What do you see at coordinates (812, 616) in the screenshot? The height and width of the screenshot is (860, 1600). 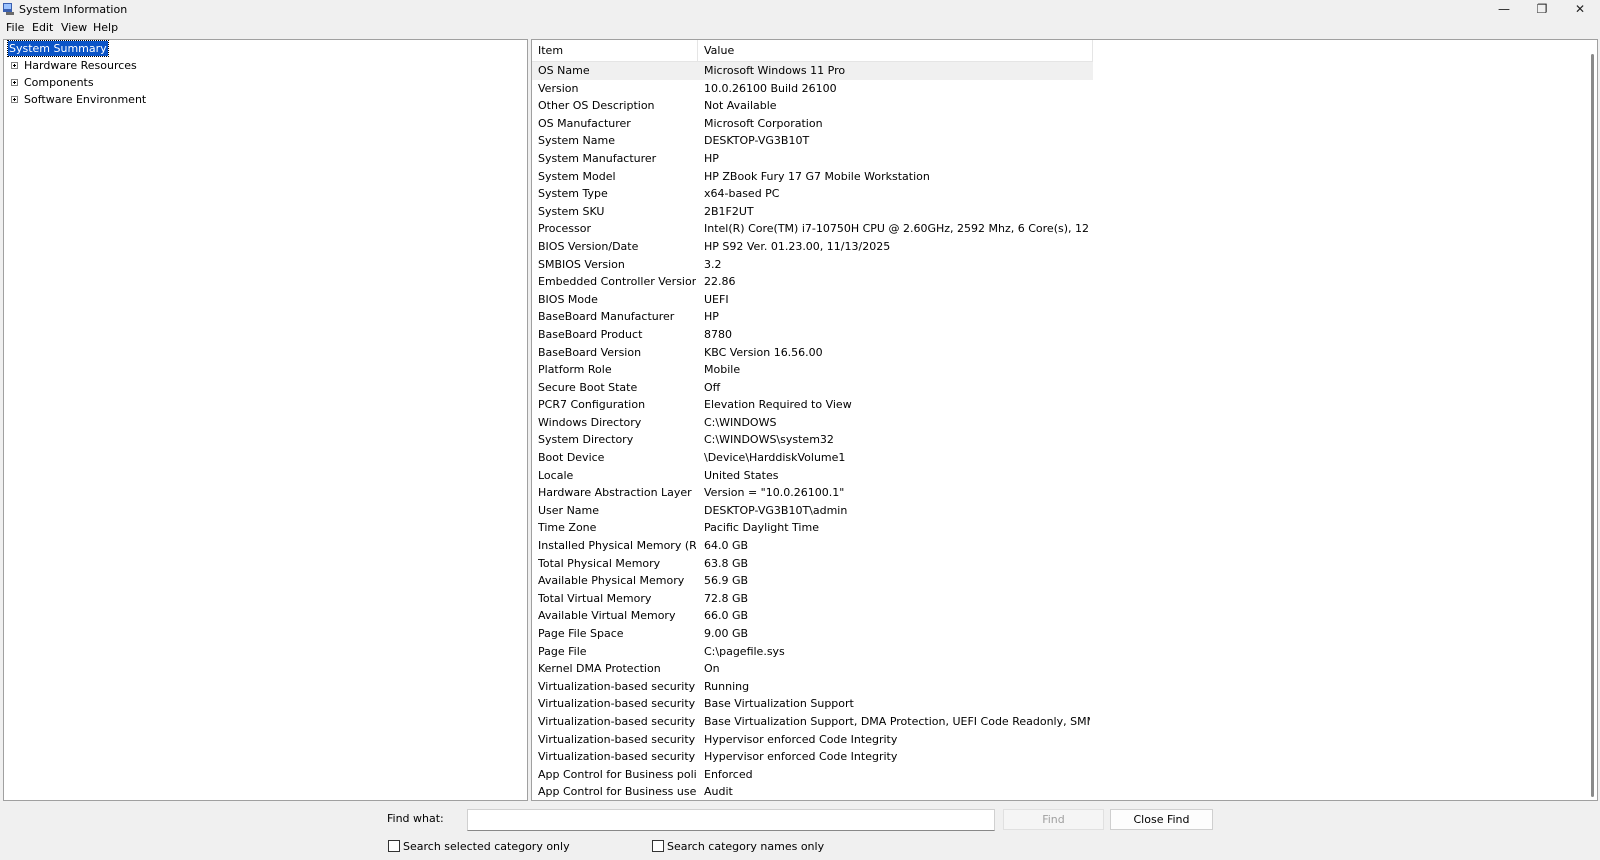 I see `table-row: Available Virtual Memory 66.0 GB` at bounding box center [812, 616].